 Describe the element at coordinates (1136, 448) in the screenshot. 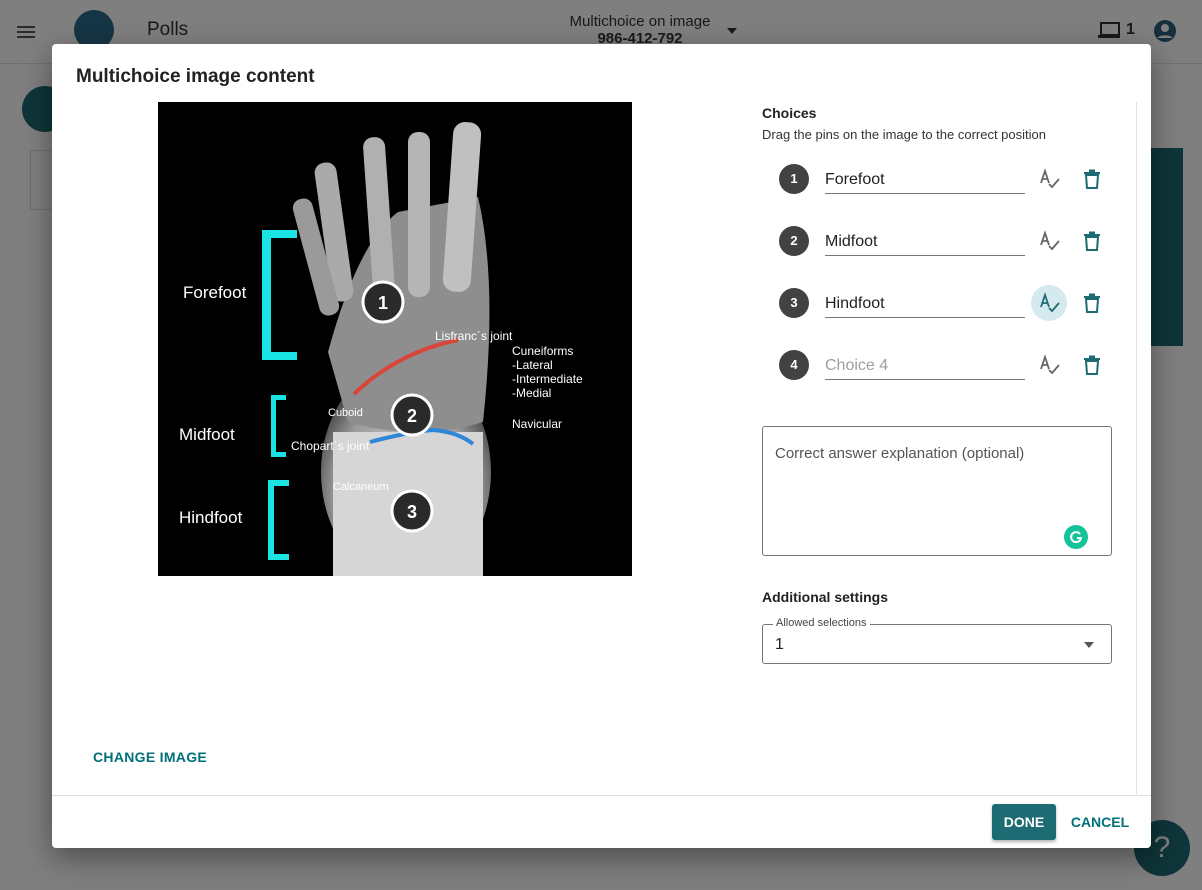

I see `scrollbar-track` at that location.